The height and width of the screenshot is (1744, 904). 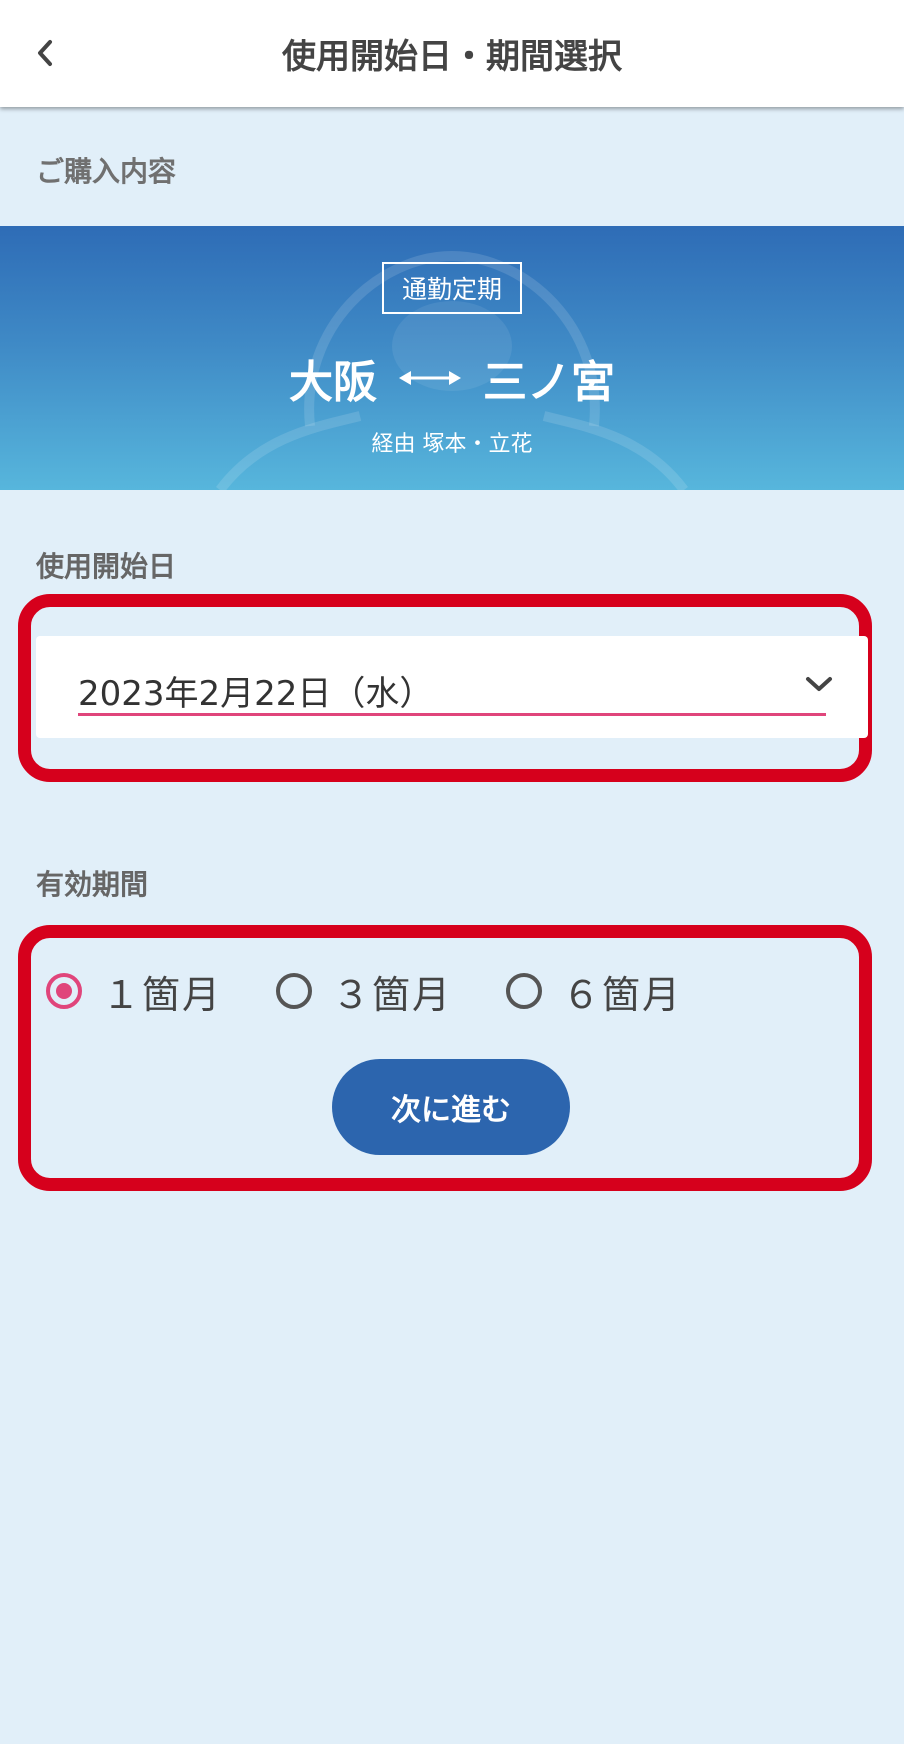 I want to click on period-option-label: １箇月, so click(x=162, y=994).